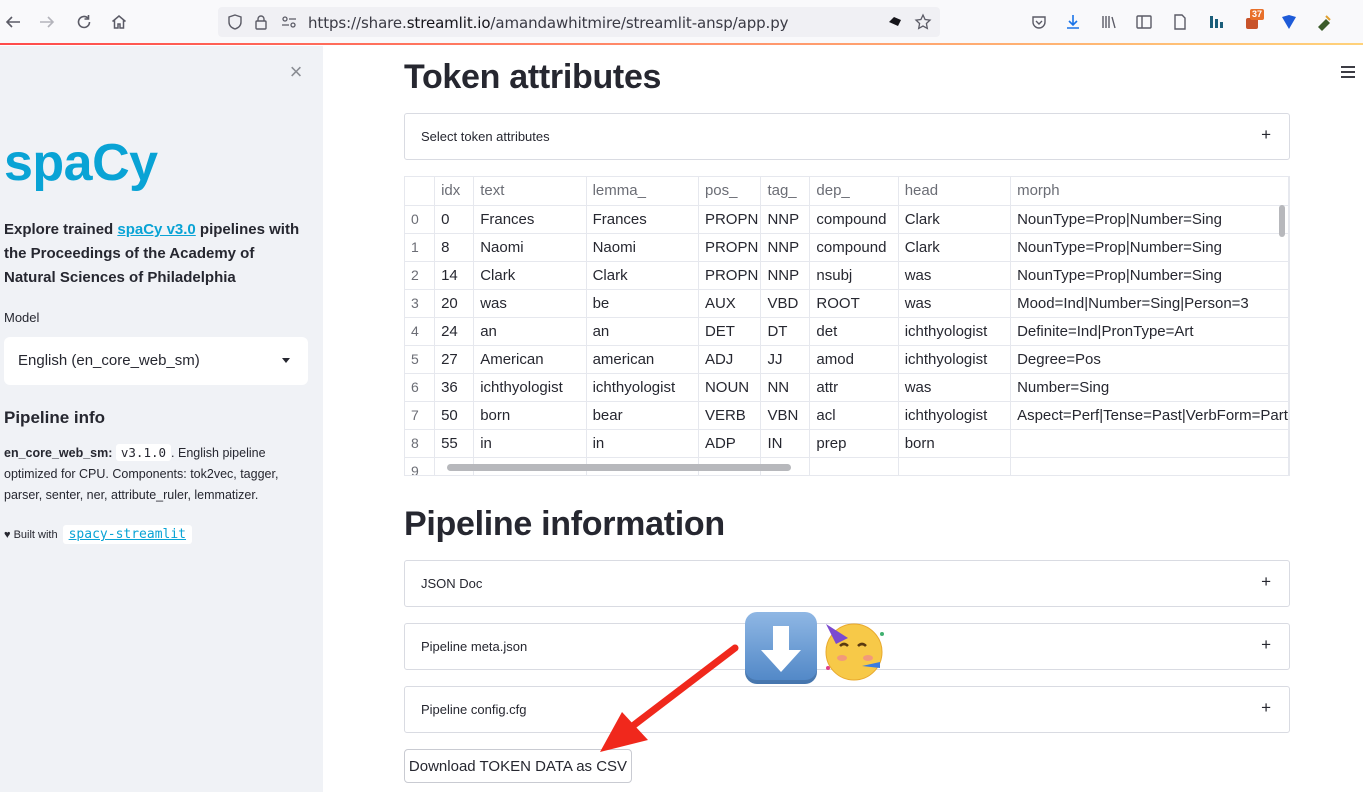 The height and width of the screenshot is (792, 1363). Describe the element at coordinates (454, 219) in the screenshot. I see `table-cell: 0` at that location.